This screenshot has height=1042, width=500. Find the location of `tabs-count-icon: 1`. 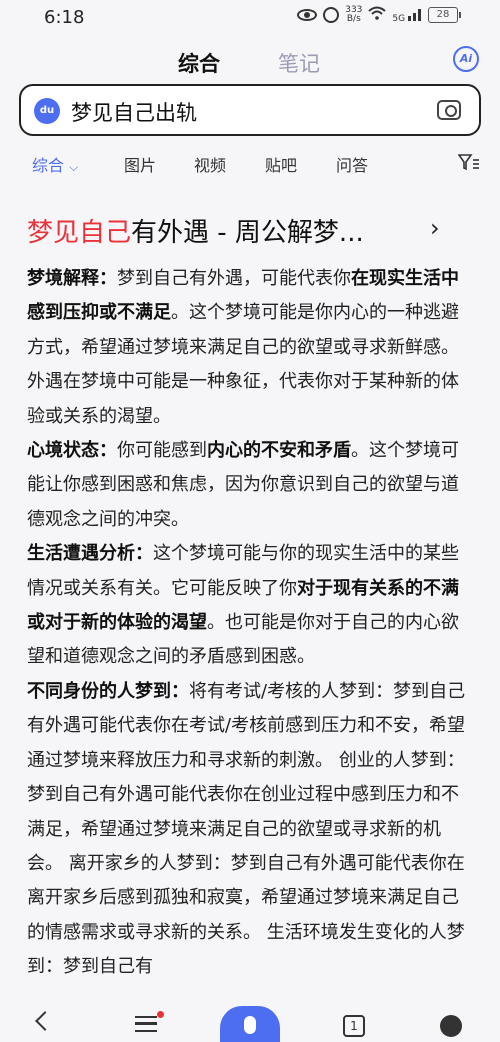

tabs-count-icon: 1 is located at coordinates (354, 1026).